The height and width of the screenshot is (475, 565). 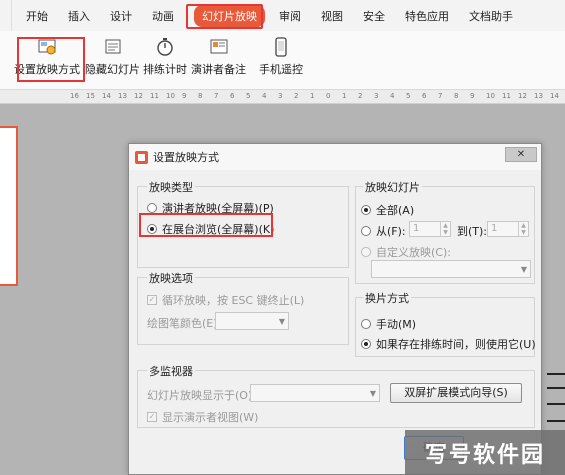 What do you see at coordinates (366, 344) in the screenshot?
I see `radio-timings` at bounding box center [366, 344].